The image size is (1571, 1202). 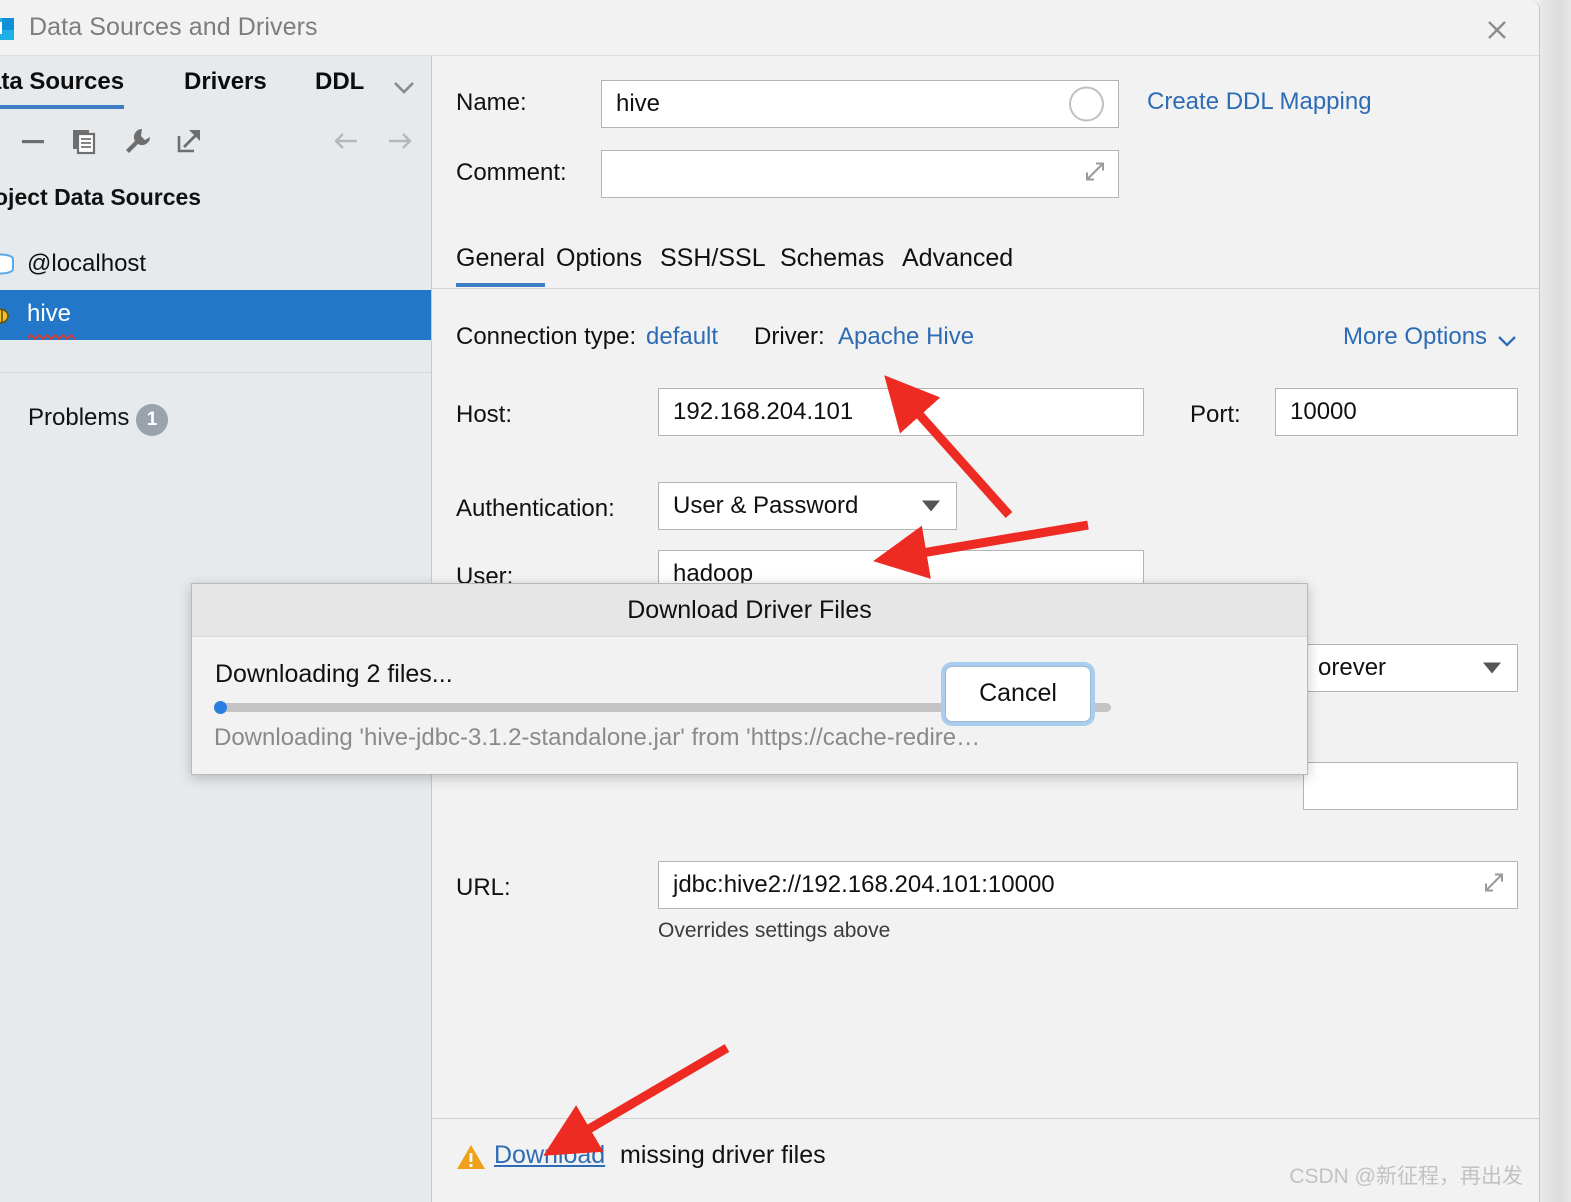 What do you see at coordinates (1396, 412) in the screenshot?
I see `port-input: 10000` at bounding box center [1396, 412].